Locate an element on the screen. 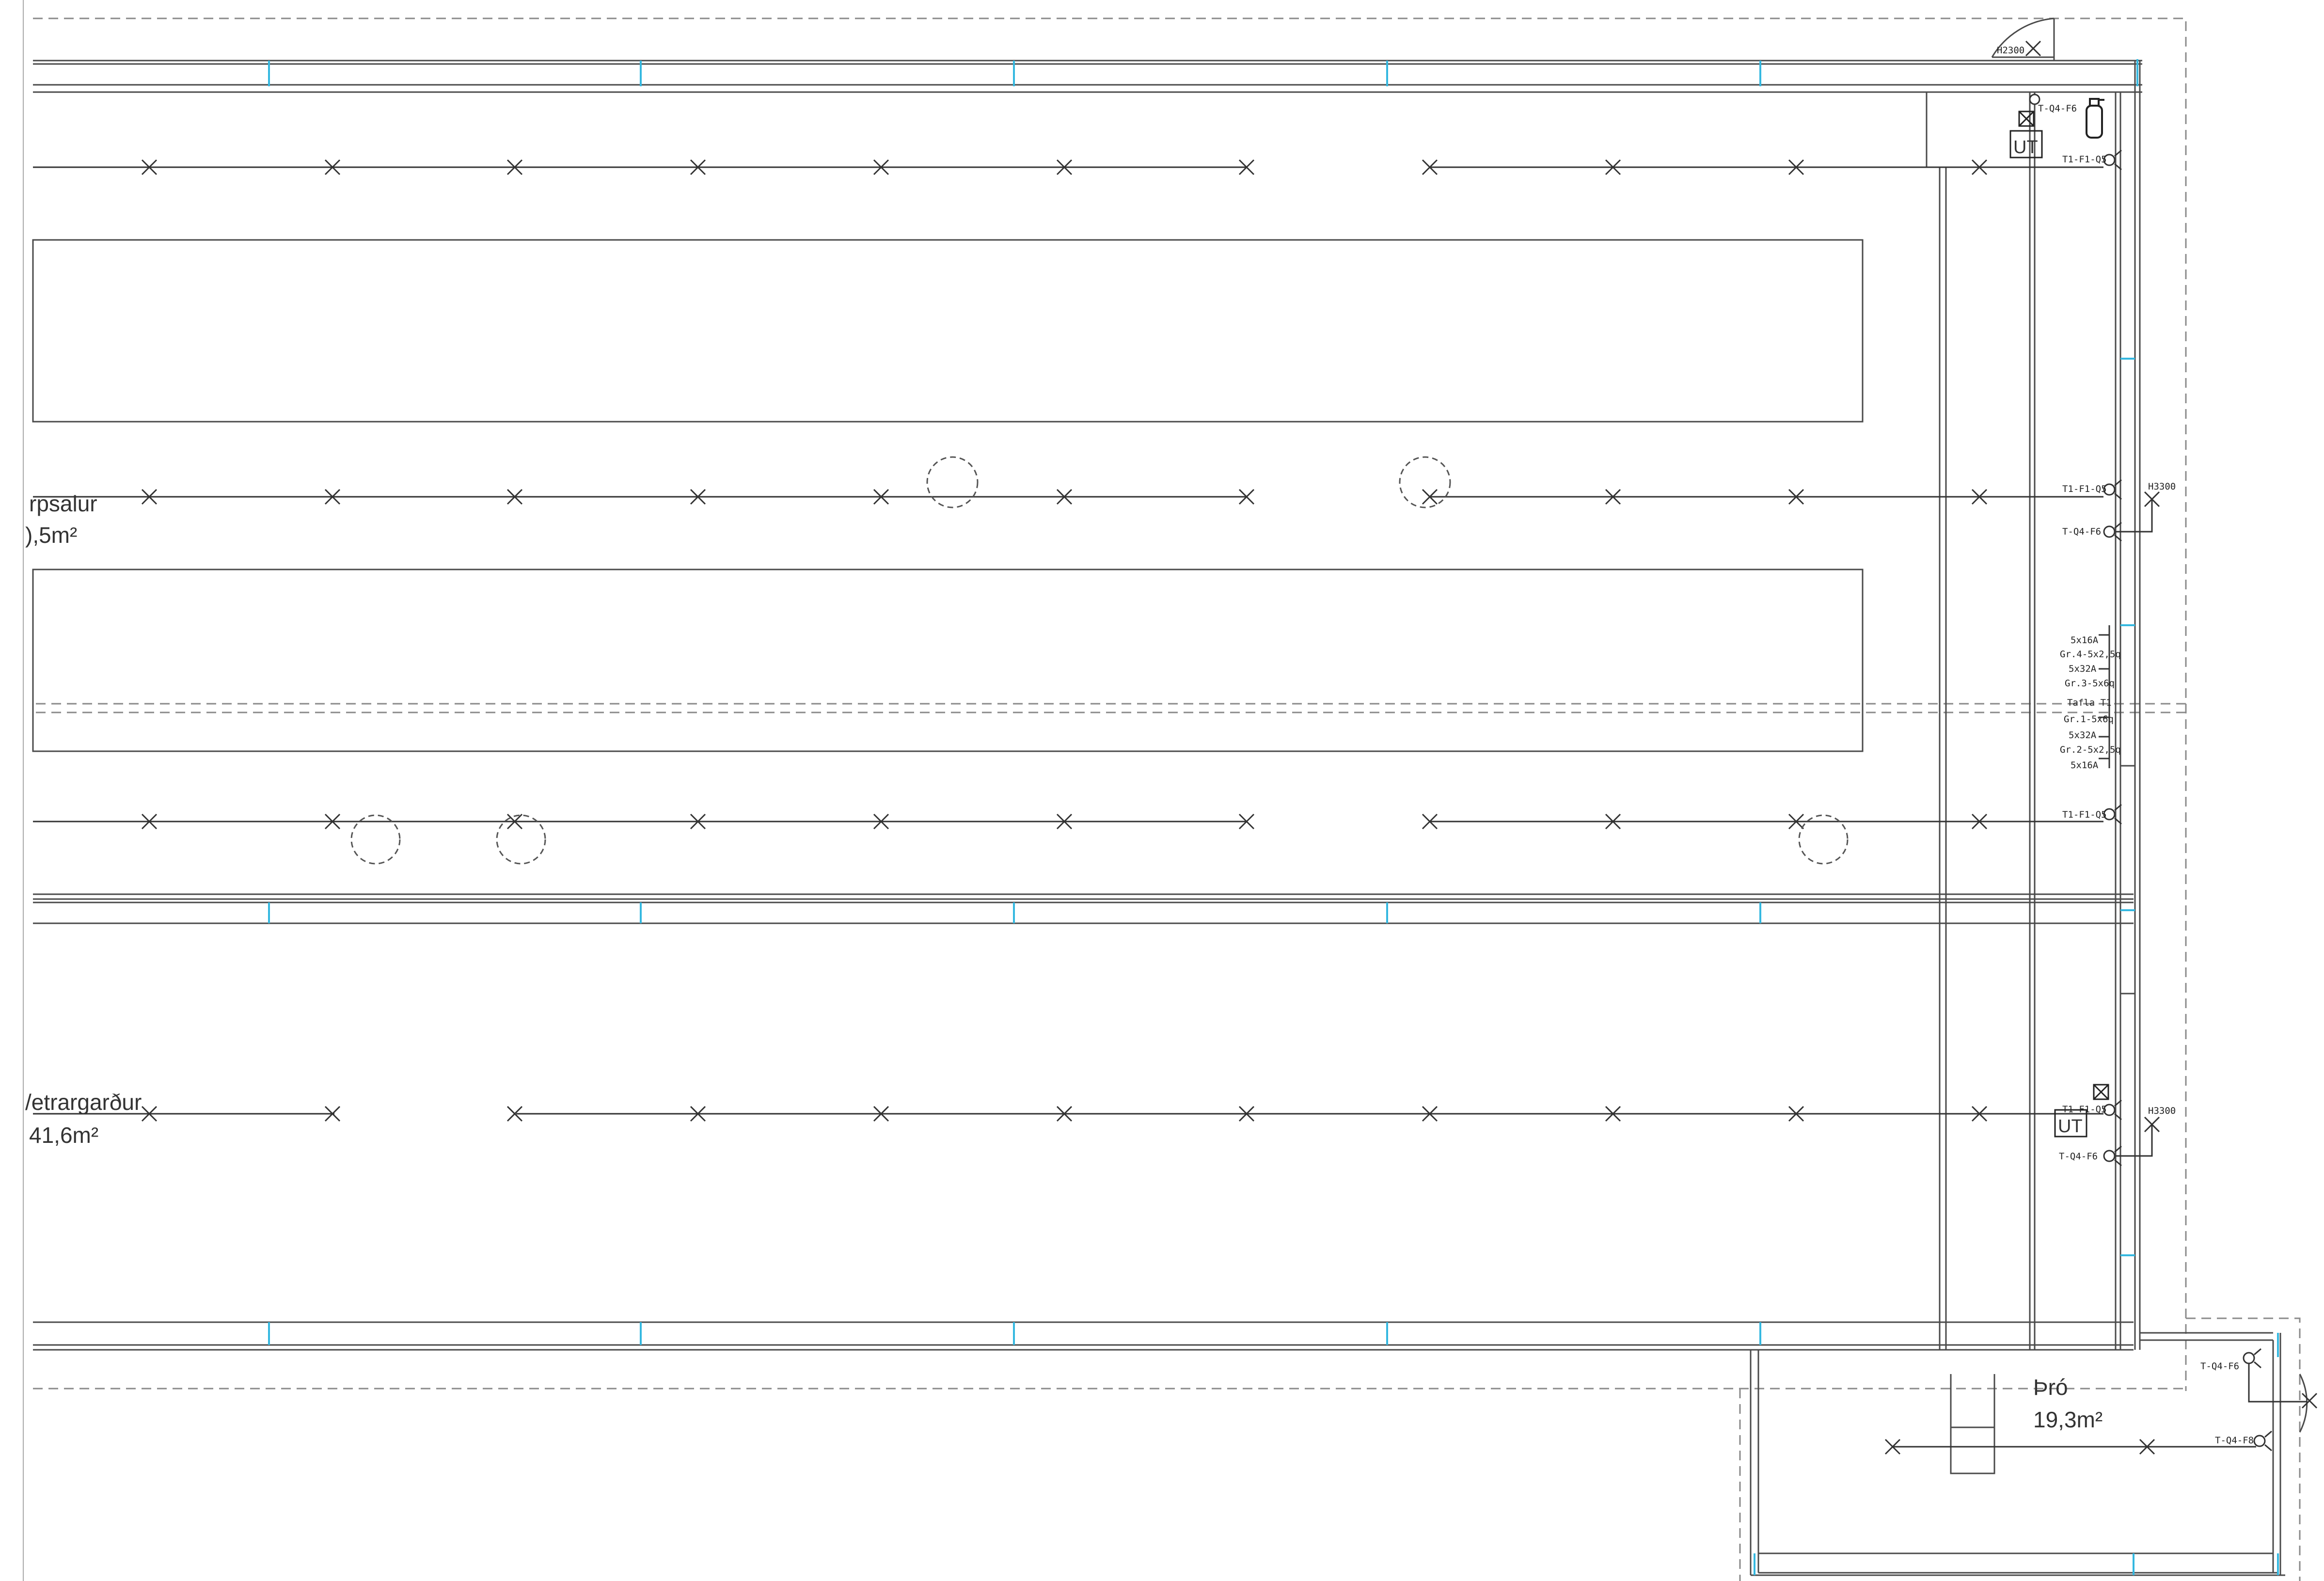  room-vetrargardur: /etrargarður 41,6m² is located at coordinates (83, 1119).